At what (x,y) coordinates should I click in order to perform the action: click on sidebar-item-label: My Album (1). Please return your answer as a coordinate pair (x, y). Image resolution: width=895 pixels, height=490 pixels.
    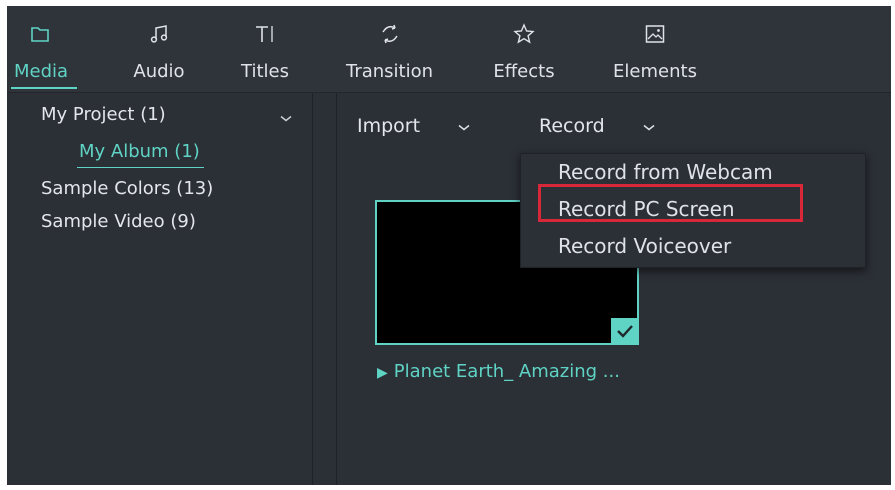
    Looking at the image, I should click on (139, 151).